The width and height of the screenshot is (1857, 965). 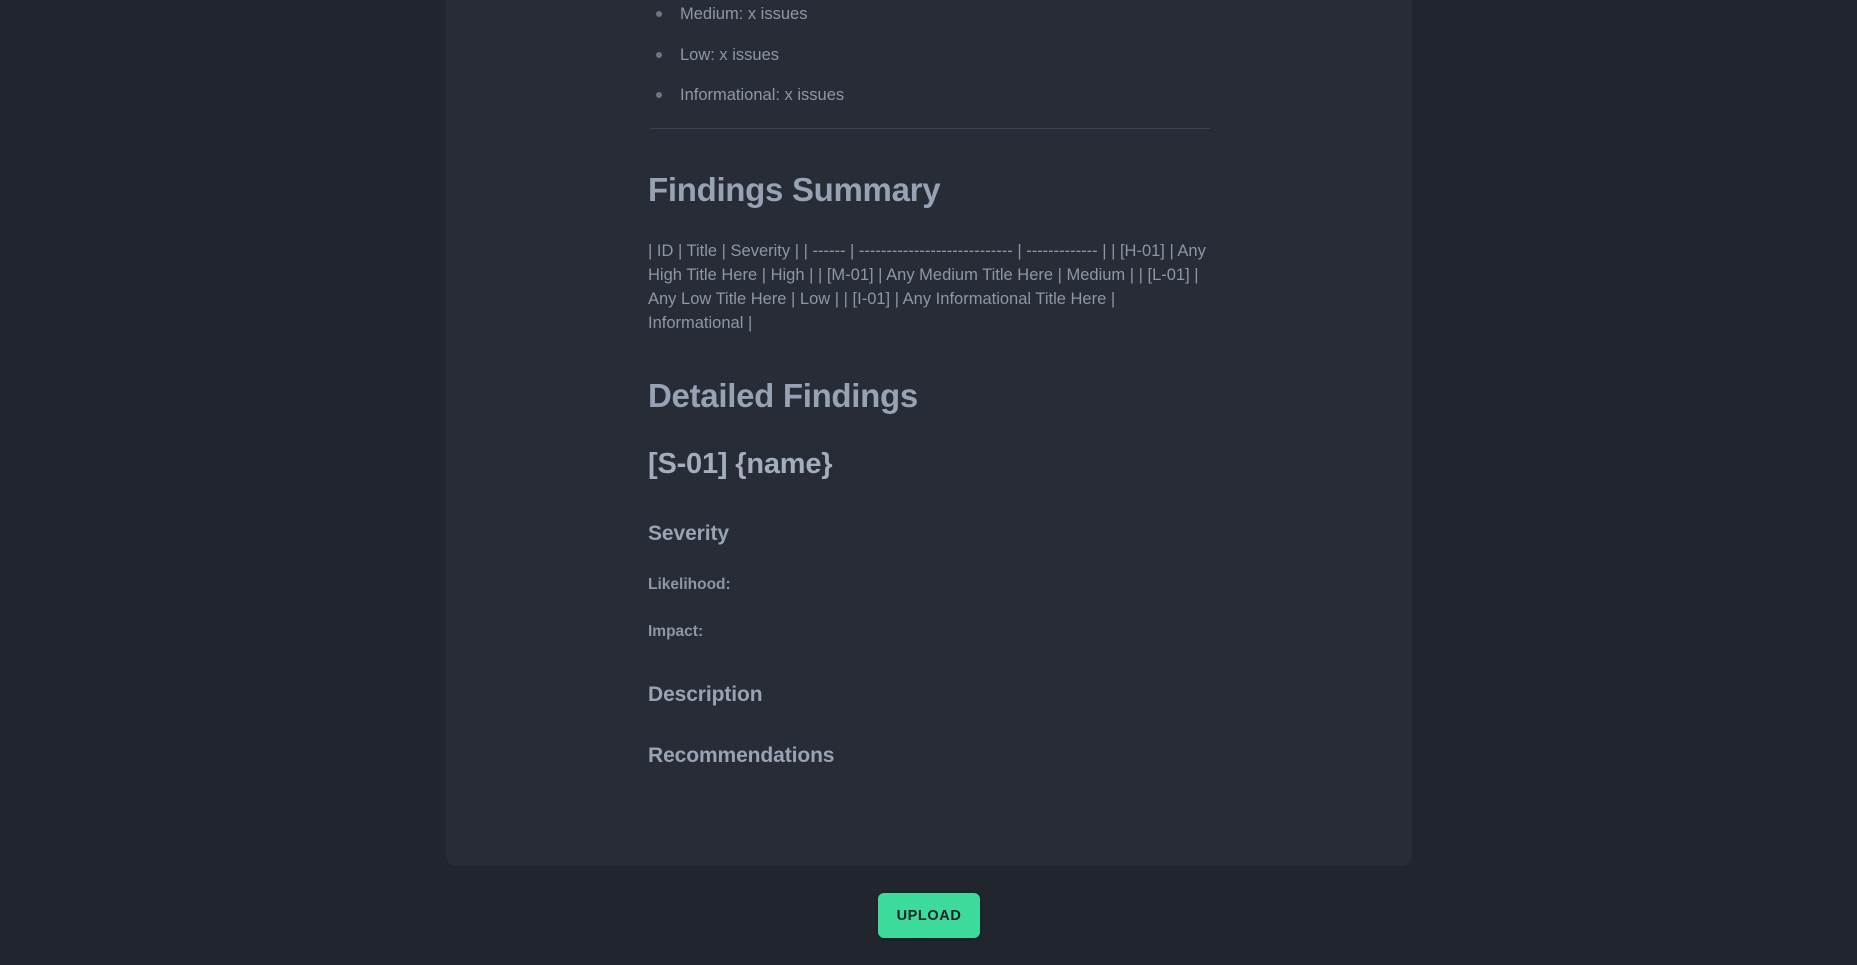 What do you see at coordinates (762, 95) in the screenshot?
I see `severity-count-informational: Informational: x issues` at bounding box center [762, 95].